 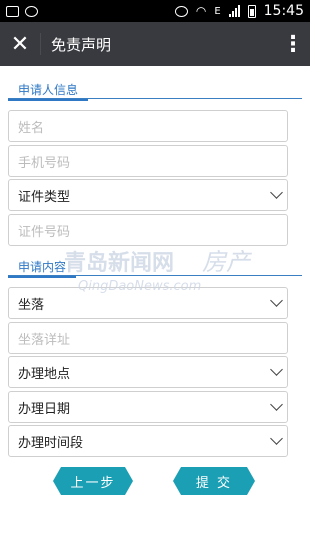 I want to click on submit-label: 提 交, so click(x=214, y=483).